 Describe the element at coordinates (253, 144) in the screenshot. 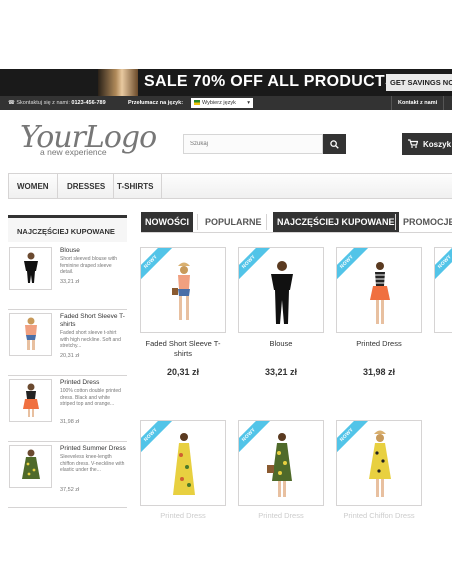

I see `search-input` at that location.